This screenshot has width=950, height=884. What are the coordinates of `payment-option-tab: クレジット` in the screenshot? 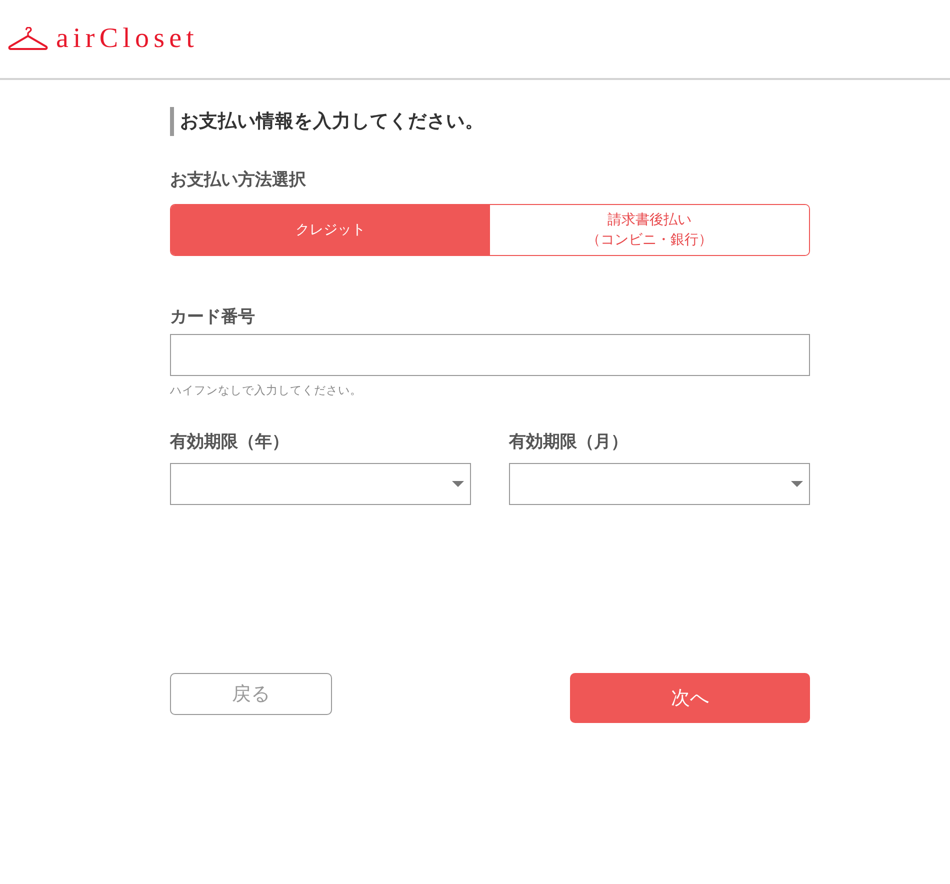 It's located at (330, 230).